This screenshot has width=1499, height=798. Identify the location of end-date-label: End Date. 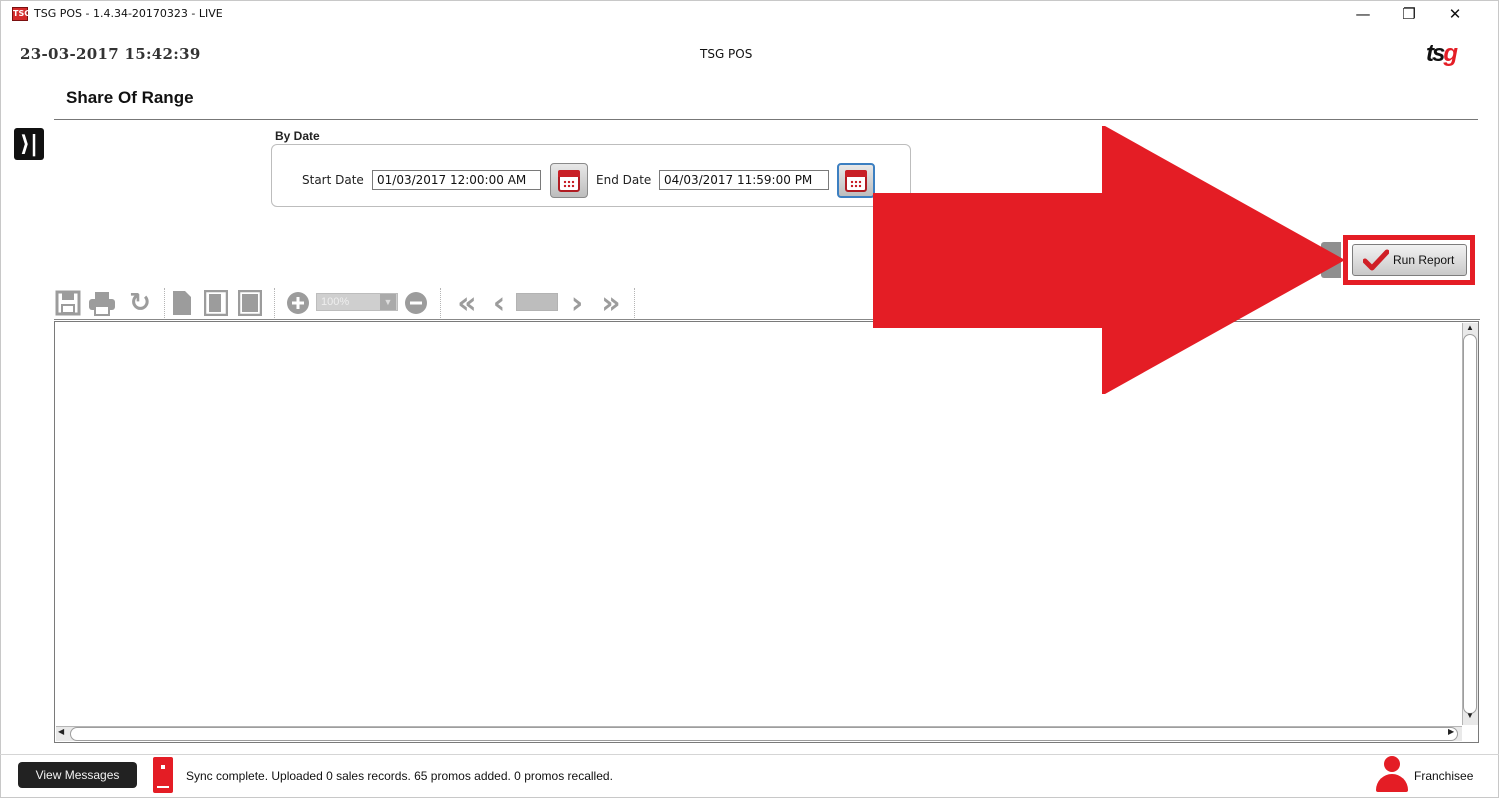
(624, 180).